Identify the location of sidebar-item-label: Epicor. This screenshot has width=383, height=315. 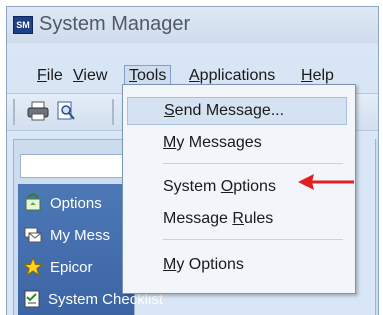
(71, 267).